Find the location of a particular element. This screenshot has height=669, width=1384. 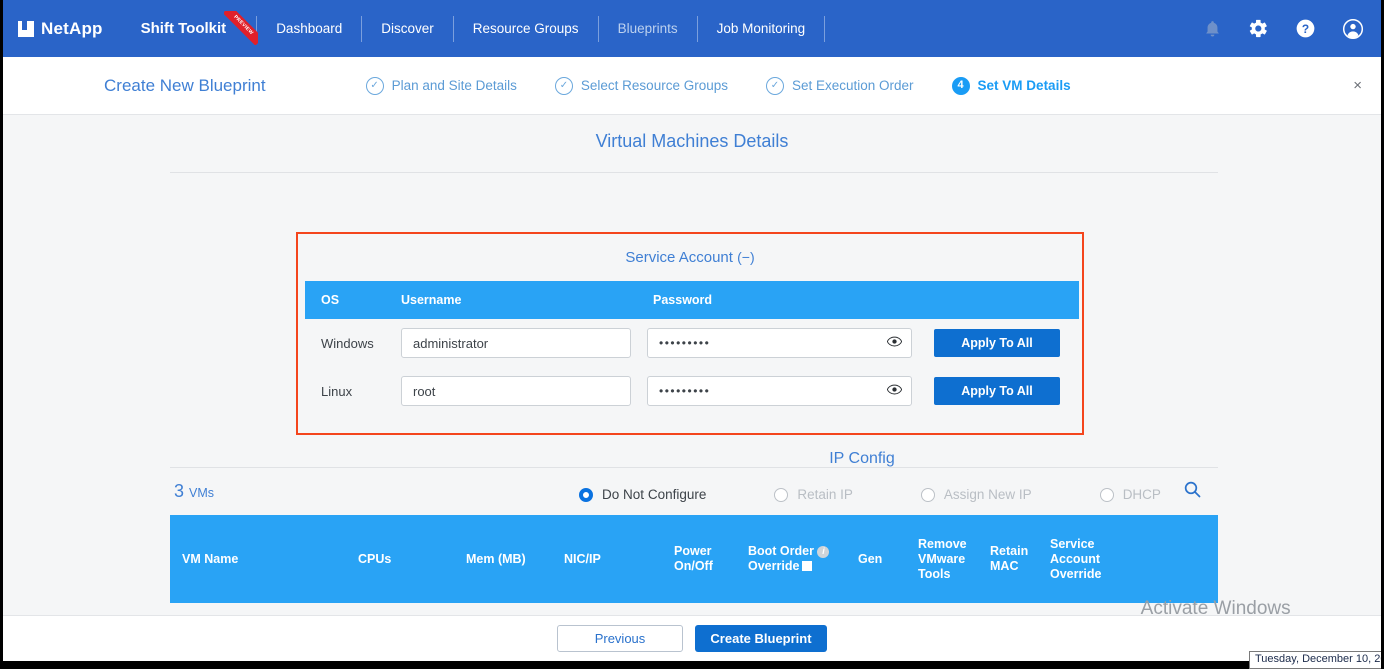

step-number-icon: 4 is located at coordinates (960, 85).